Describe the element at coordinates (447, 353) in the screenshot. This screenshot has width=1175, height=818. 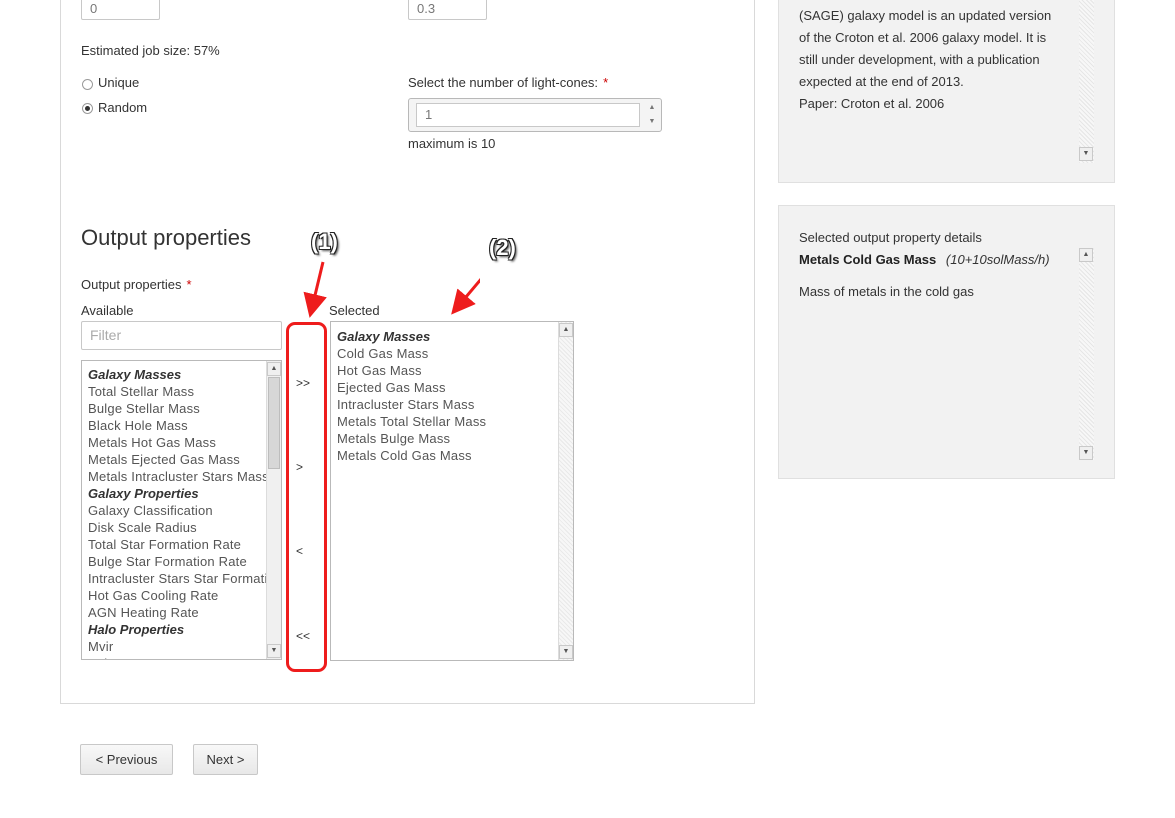
I see `list-item: Cold Gas Mass` at that location.